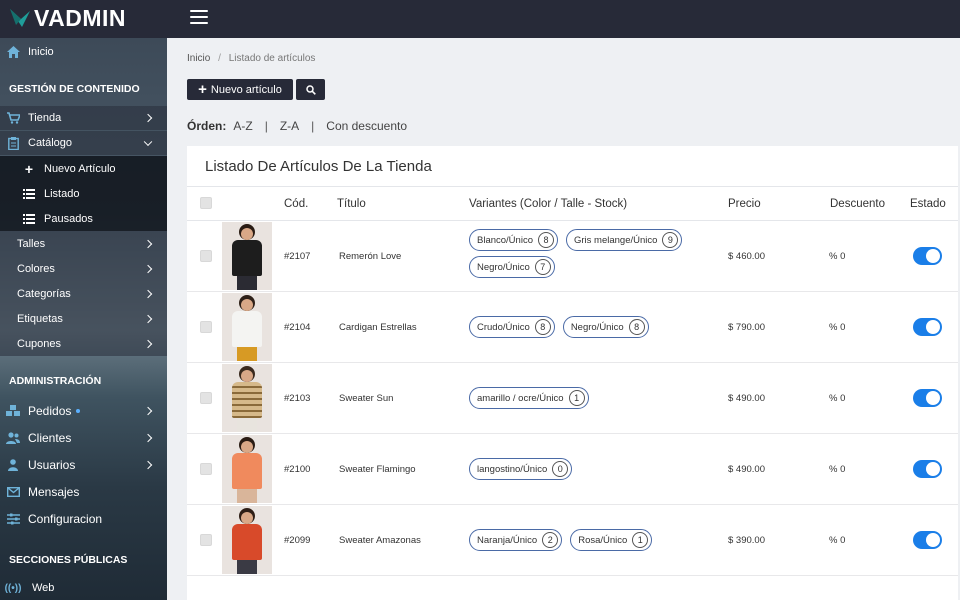 Image resolution: width=960 pixels, height=600 pixels. What do you see at coordinates (516, 540) in the screenshot?
I see `variant-chip: Naranja/Único 2` at bounding box center [516, 540].